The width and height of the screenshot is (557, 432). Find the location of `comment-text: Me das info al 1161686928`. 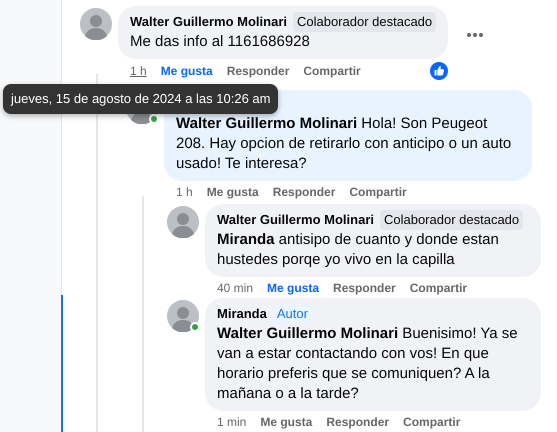

comment-text: Me das info al 1161686928 is located at coordinates (220, 42).